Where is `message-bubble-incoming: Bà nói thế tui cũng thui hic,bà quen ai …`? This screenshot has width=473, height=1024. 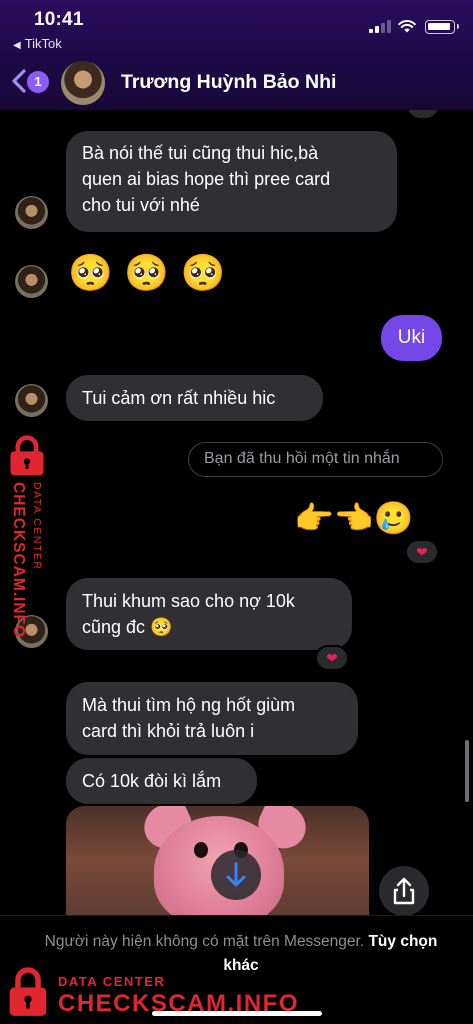 message-bubble-incoming: Bà nói thế tui cũng thui hic,bà quen ai … is located at coordinates (231, 181).